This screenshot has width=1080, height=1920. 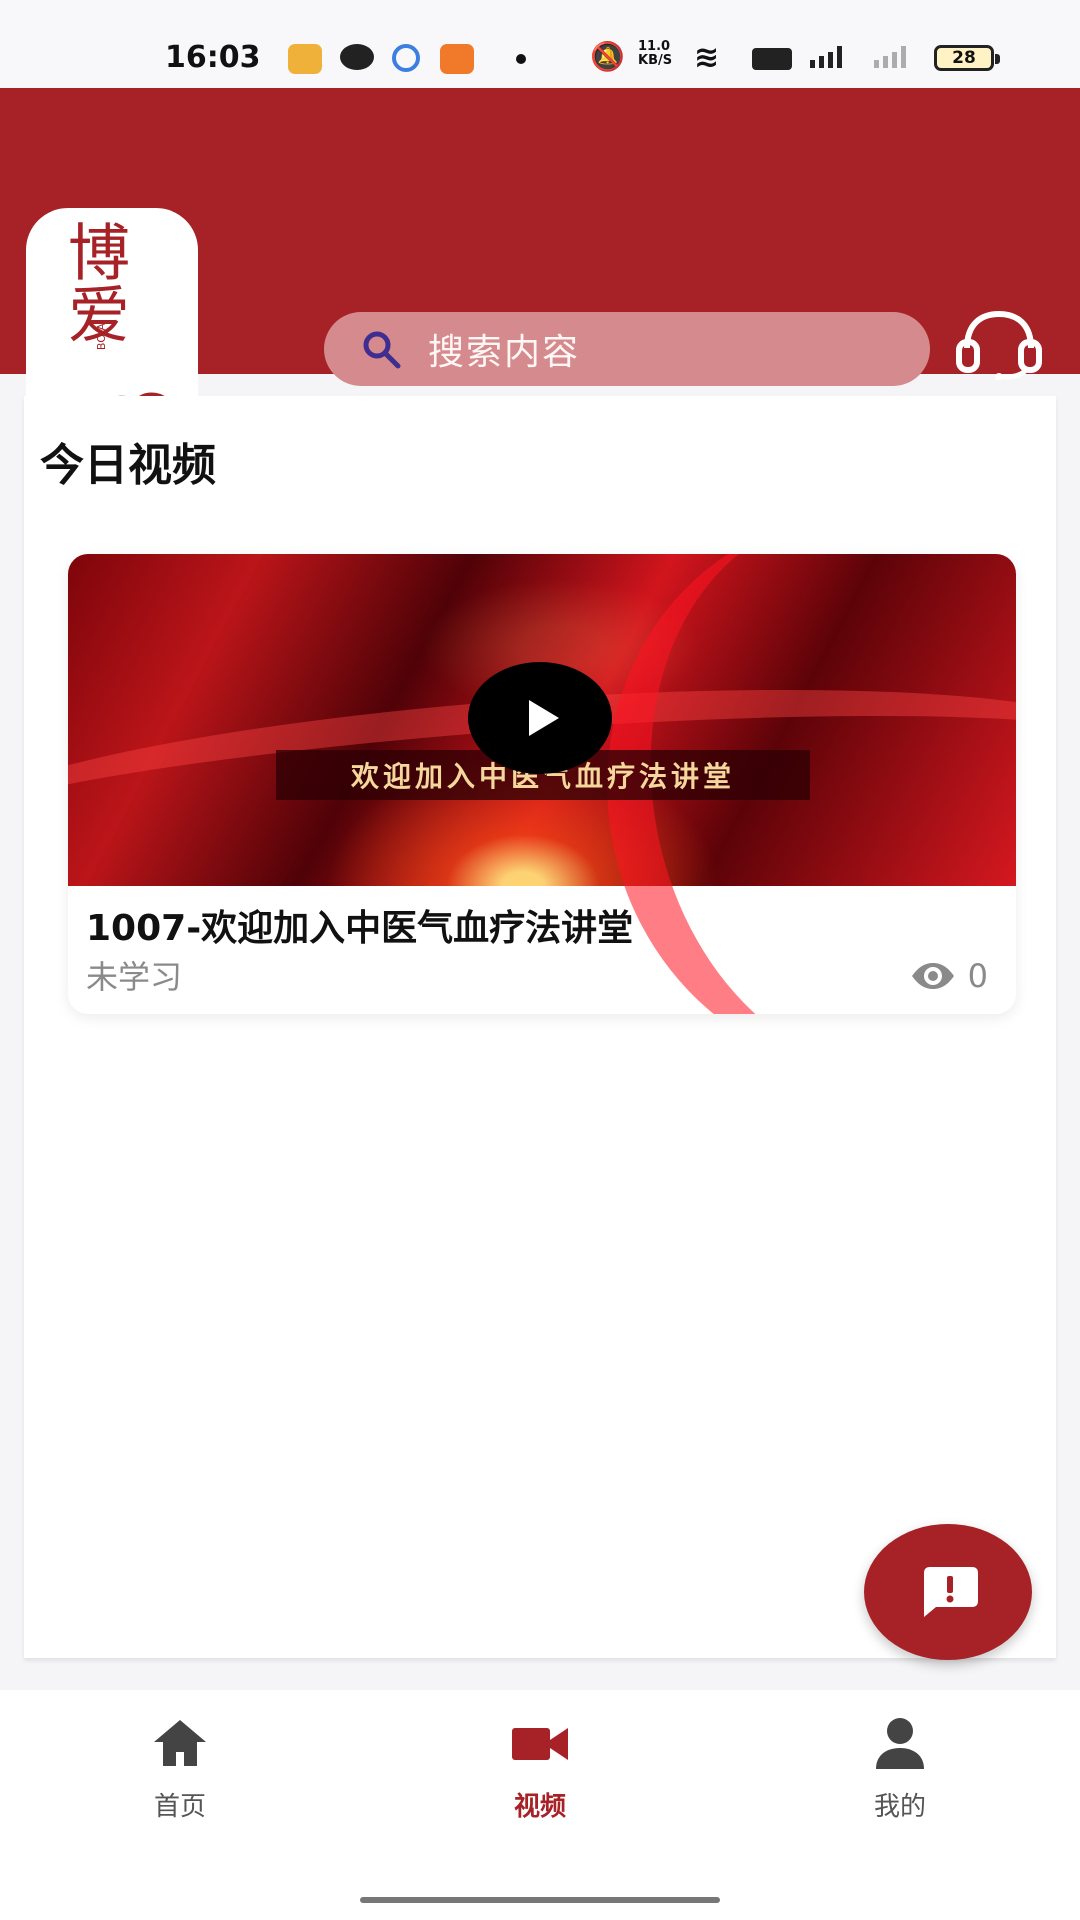 What do you see at coordinates (406, 58) in the screenshot?
I see `paw-icon` at bounding box center [406, 58].